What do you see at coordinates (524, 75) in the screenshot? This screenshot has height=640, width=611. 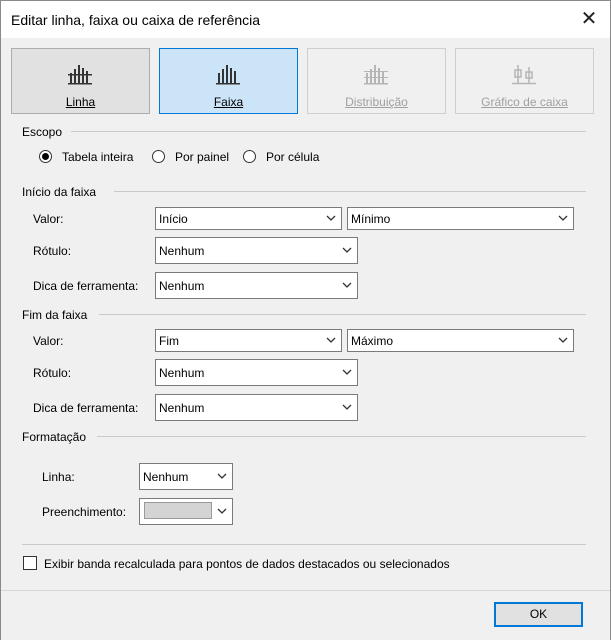 I see `box-plot-icon` at bounding box center [524, 75].